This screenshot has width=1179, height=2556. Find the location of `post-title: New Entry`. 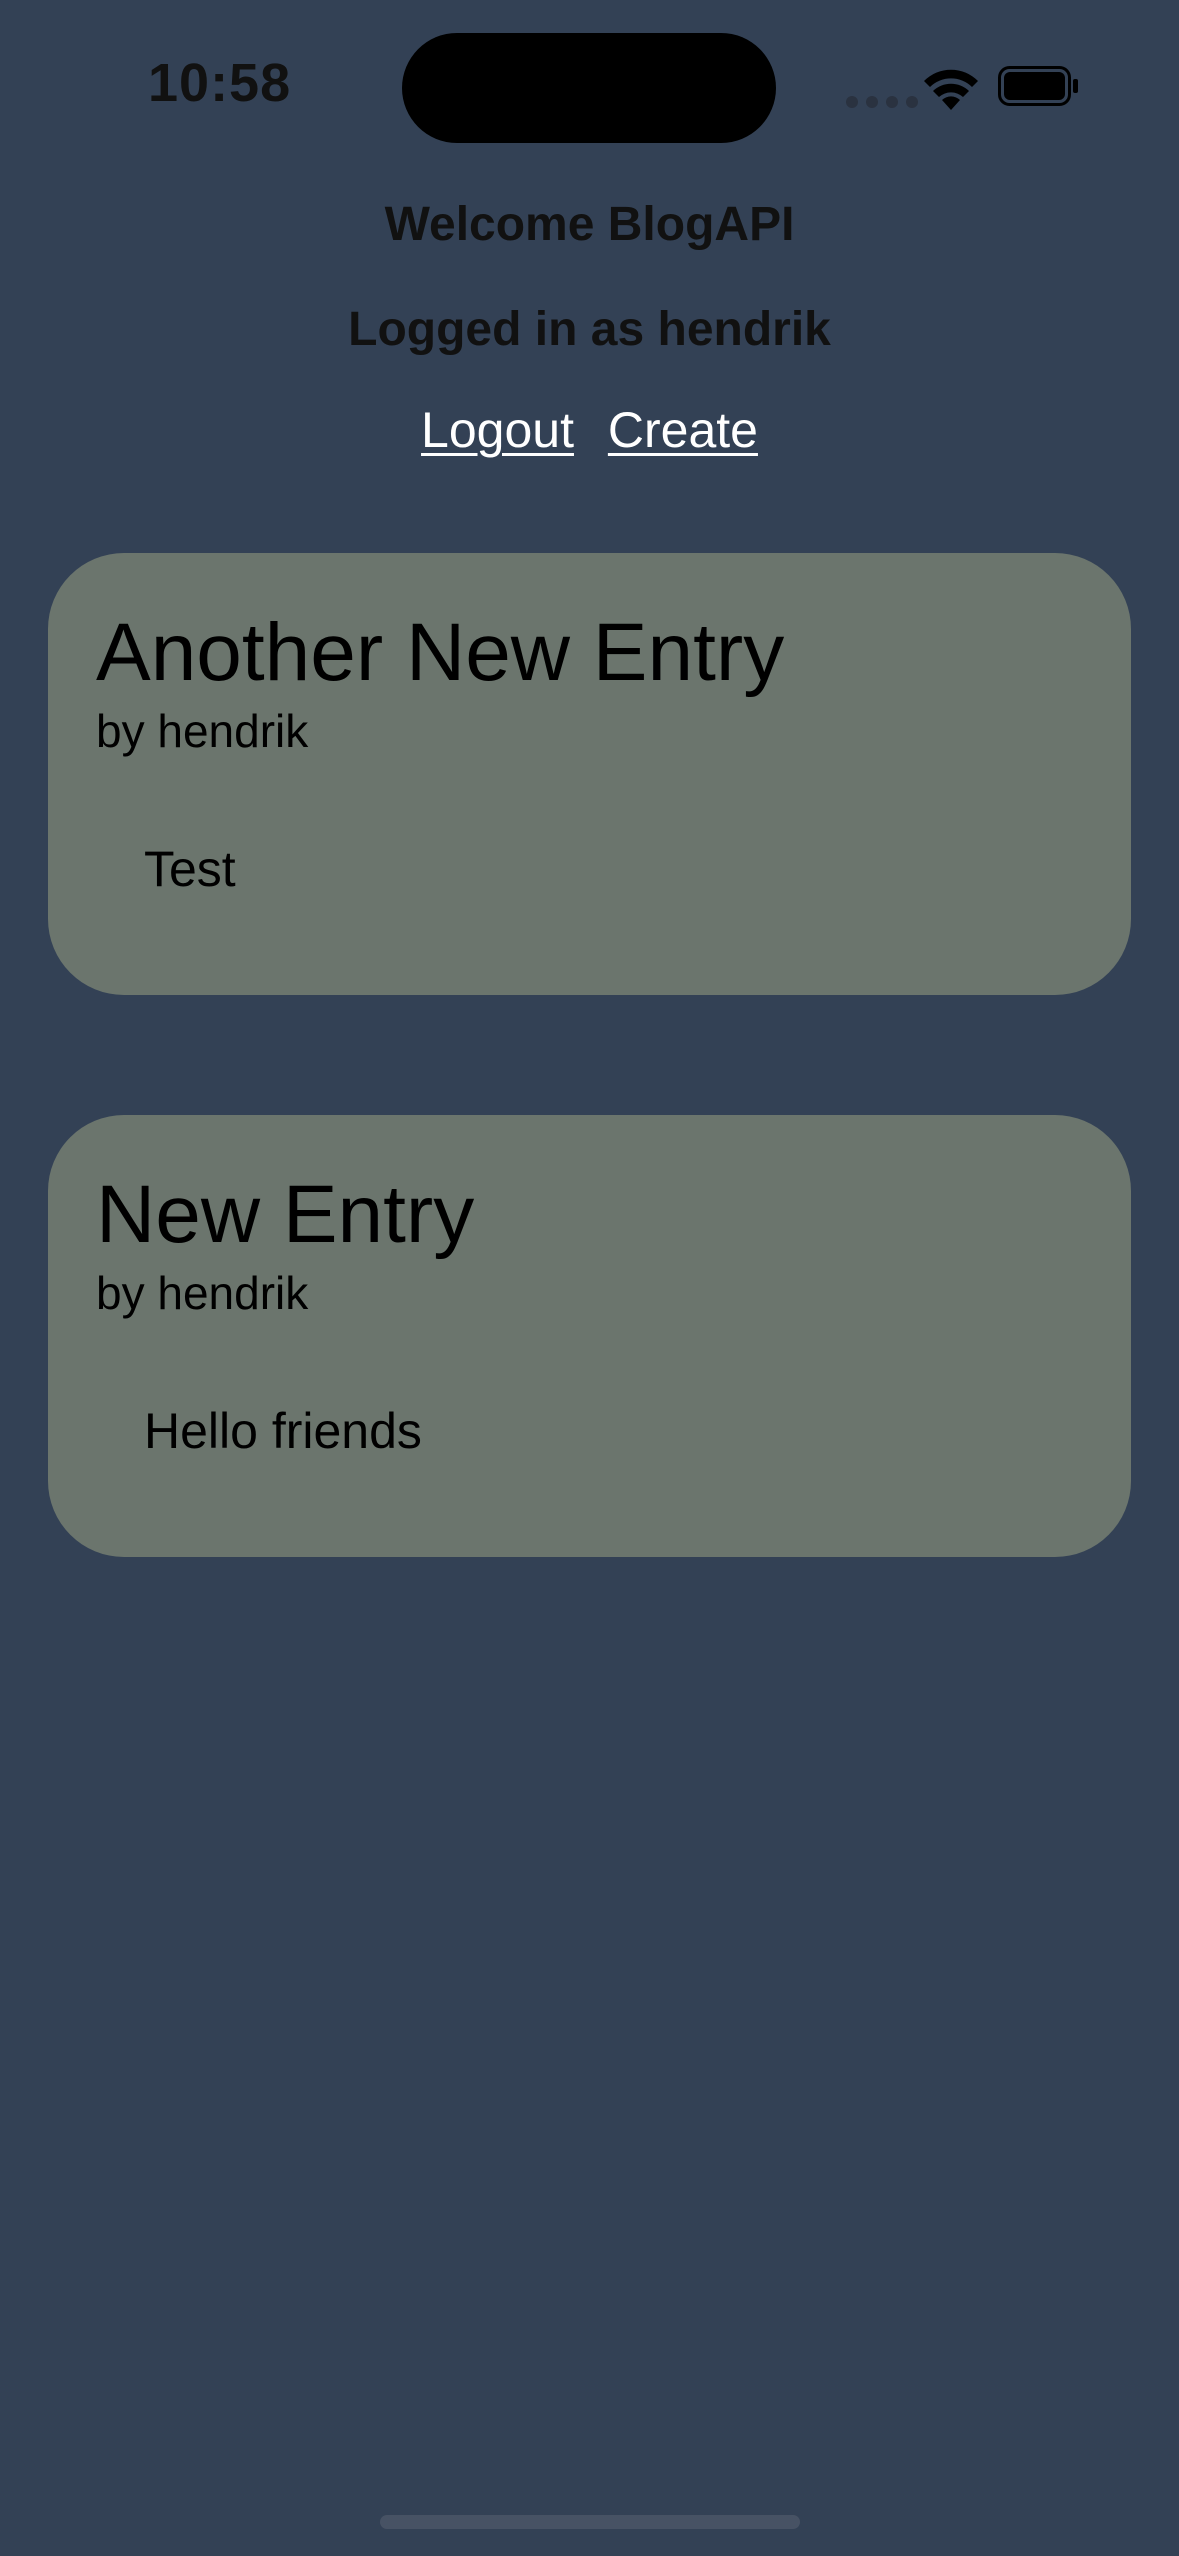

post-title: New Entry is located at coordinates (285, 1214).